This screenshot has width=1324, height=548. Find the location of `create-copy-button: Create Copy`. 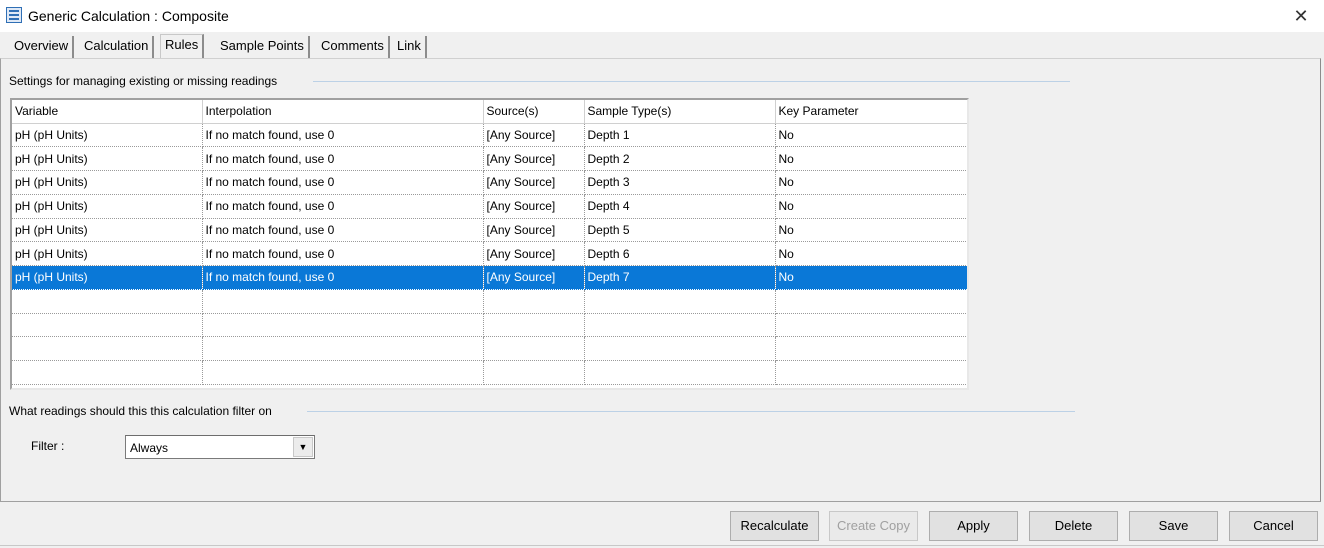

create-copy-button: Create Copy is located at coordinates (873, 526).